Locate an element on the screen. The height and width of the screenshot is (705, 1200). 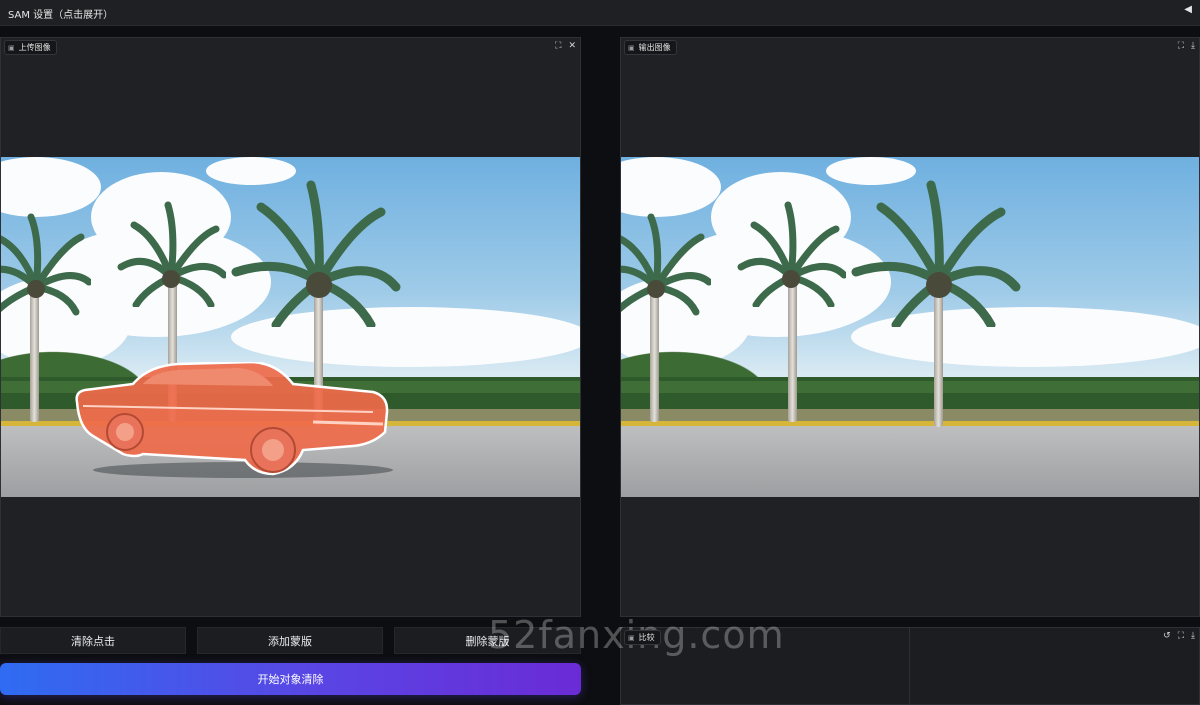
compare-label: ▣ 比较 is located at coordinates (642, 637).